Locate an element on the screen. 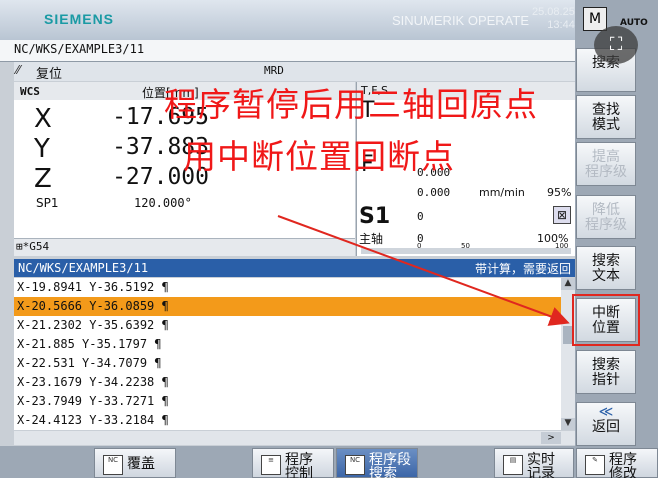 This screenshot has width=658, height=478. annotation-arrow-icon is located at coordinates (423, 270).